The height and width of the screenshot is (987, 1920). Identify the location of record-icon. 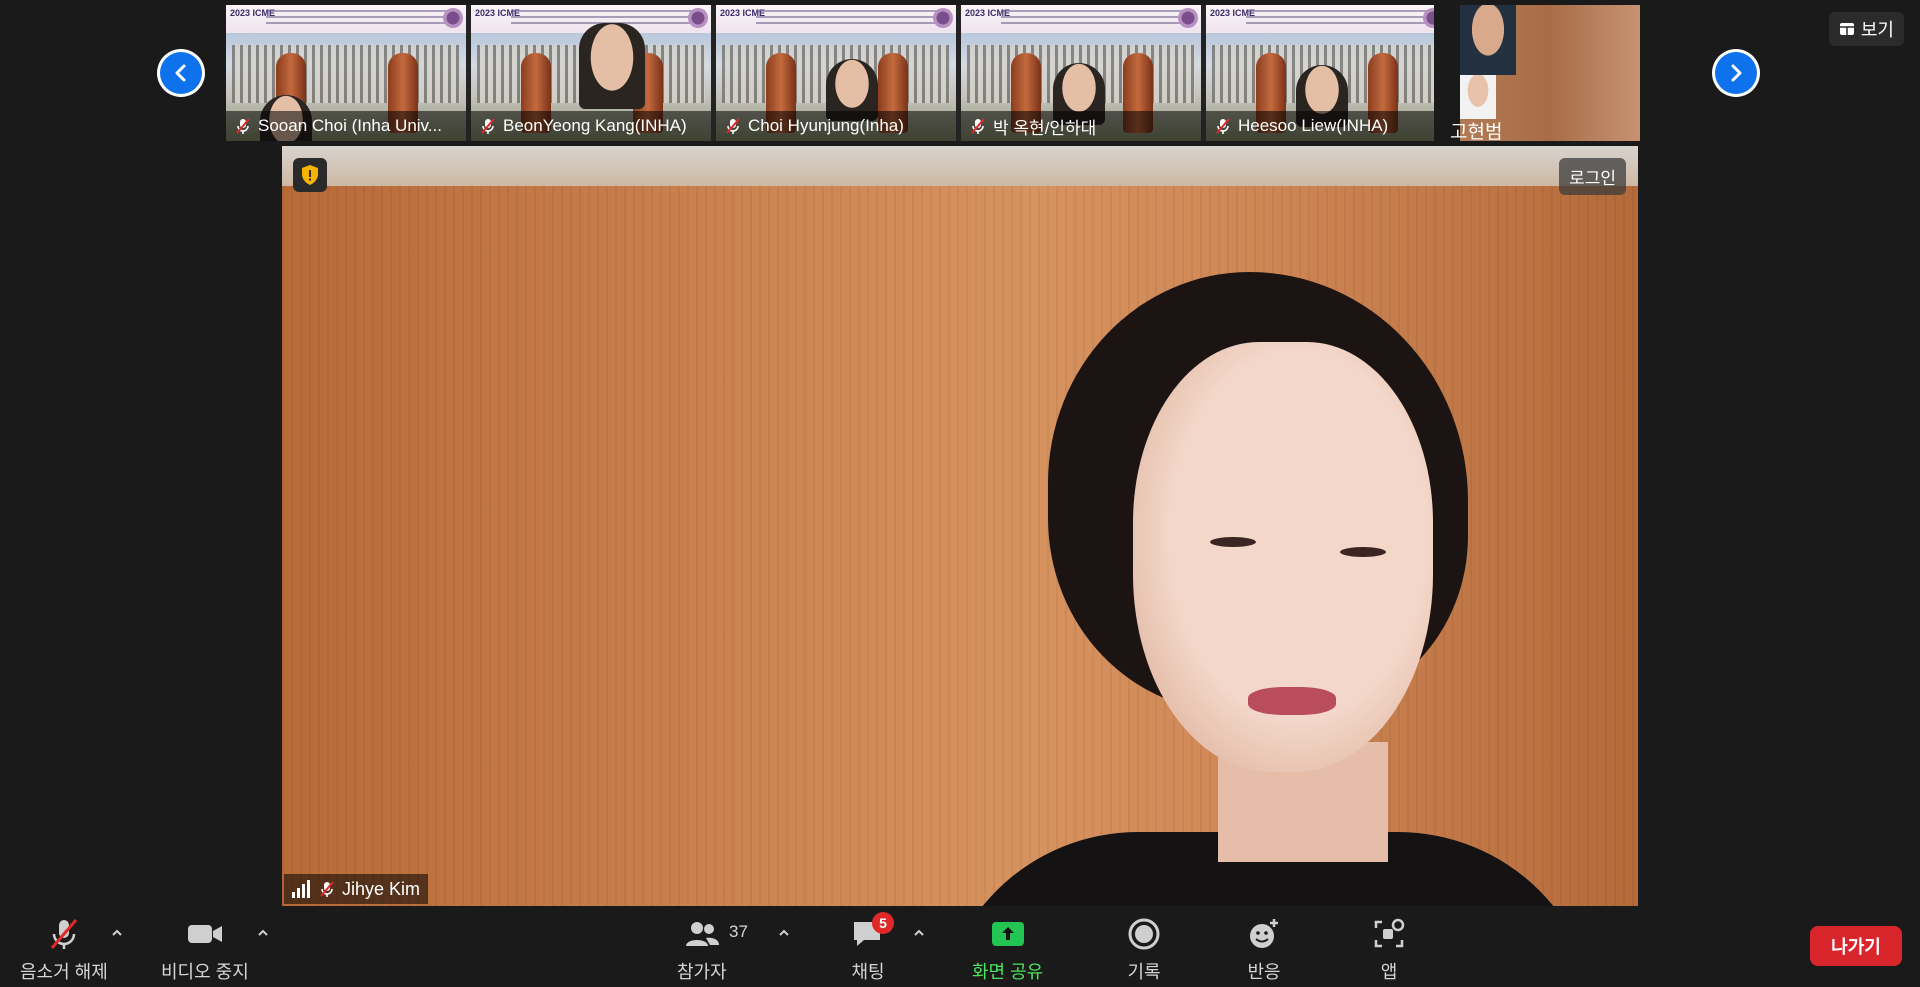
(1144, 934).